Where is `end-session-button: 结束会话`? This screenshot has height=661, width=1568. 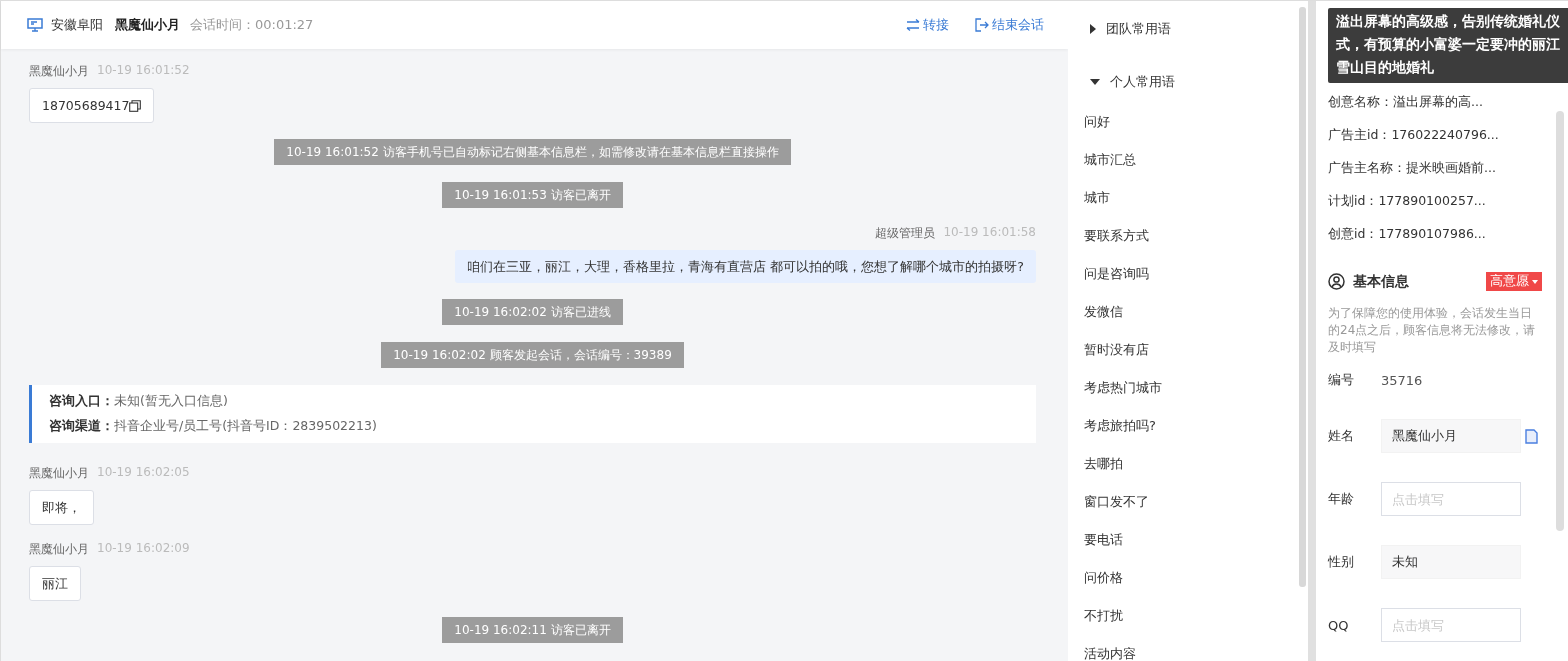 end-session-button: 结束会话 is located at coordinates (1009, 25).